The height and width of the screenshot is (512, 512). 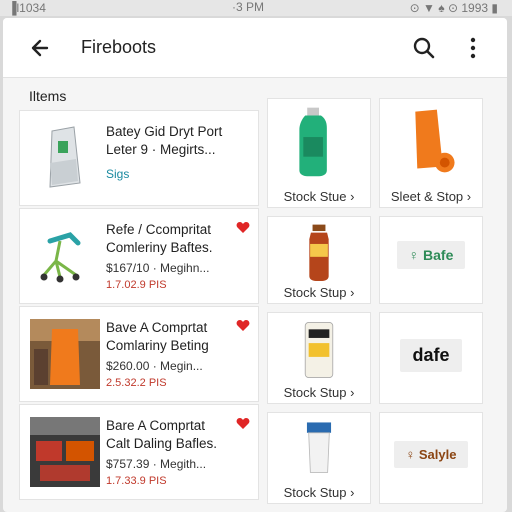 I want to click on grid-card: ♀ Salyle, so click(x=431, y=458).